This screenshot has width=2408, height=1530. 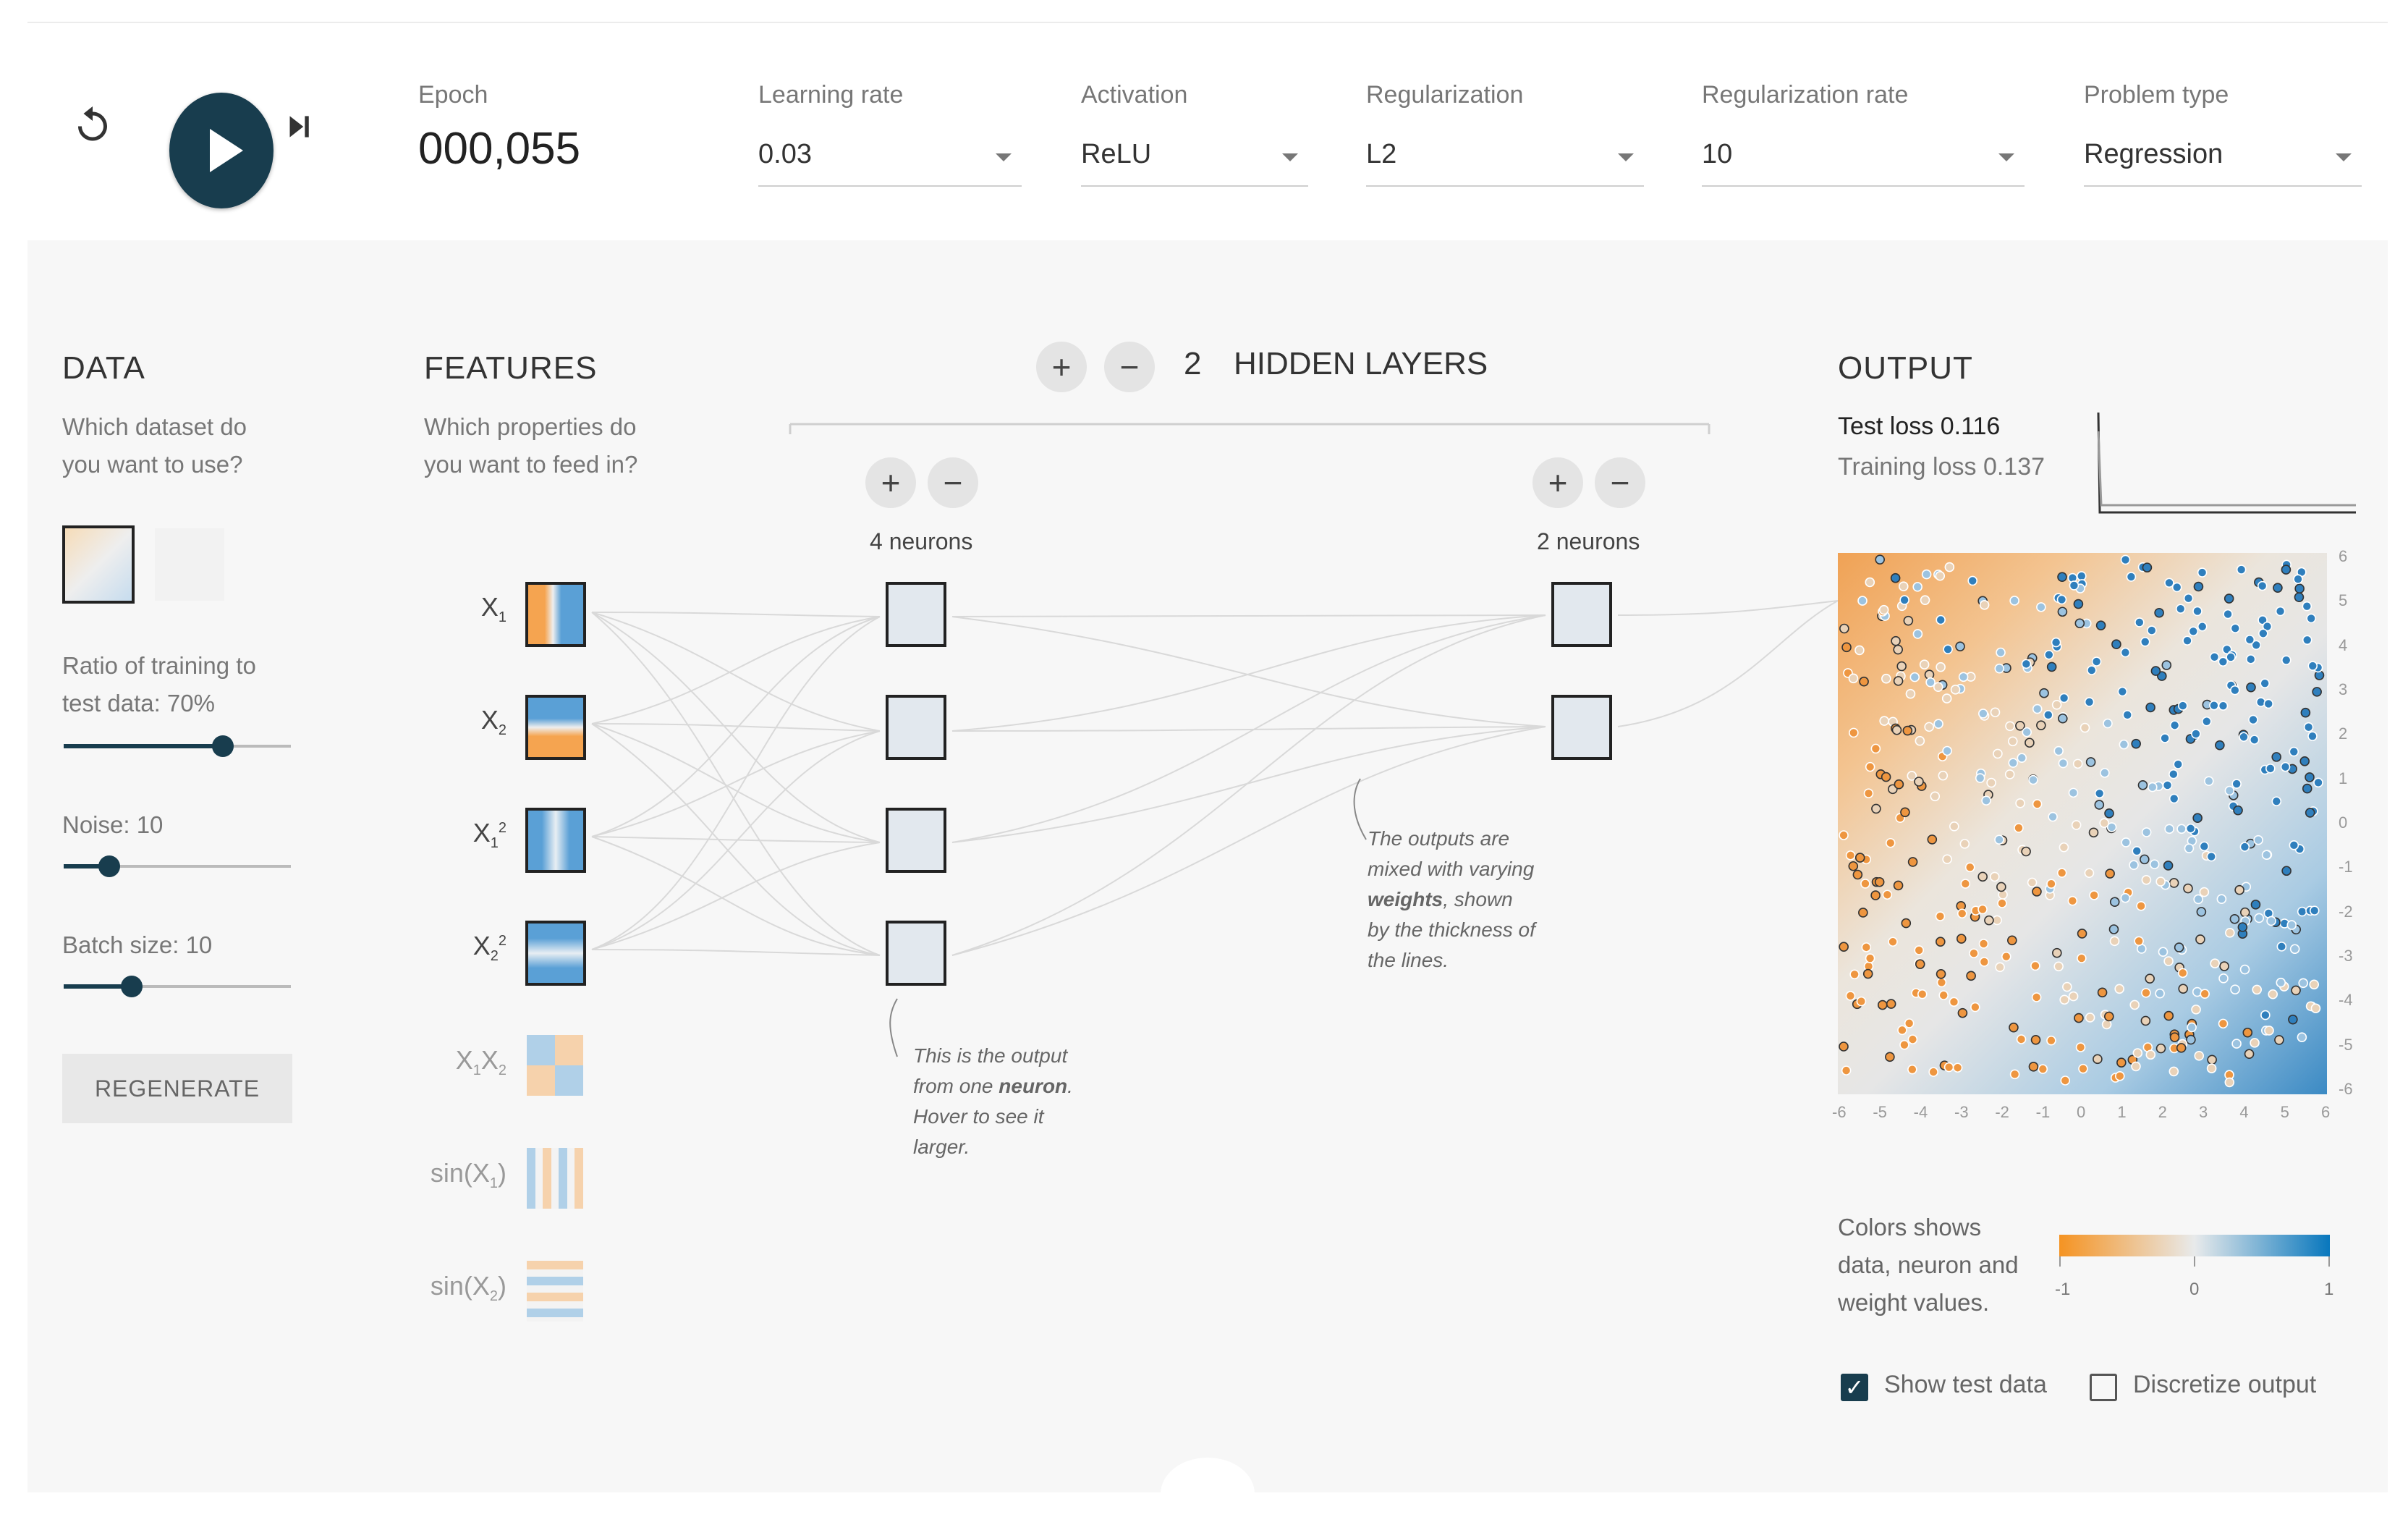 I want to click on discretize-output-toggle: Discretize output, so click(x=2213, y=1389).